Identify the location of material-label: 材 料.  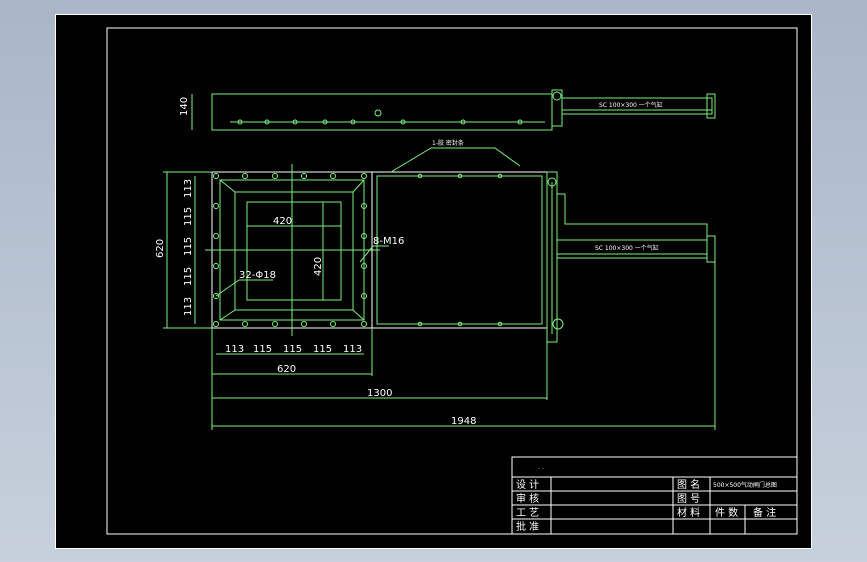
(688, 512).